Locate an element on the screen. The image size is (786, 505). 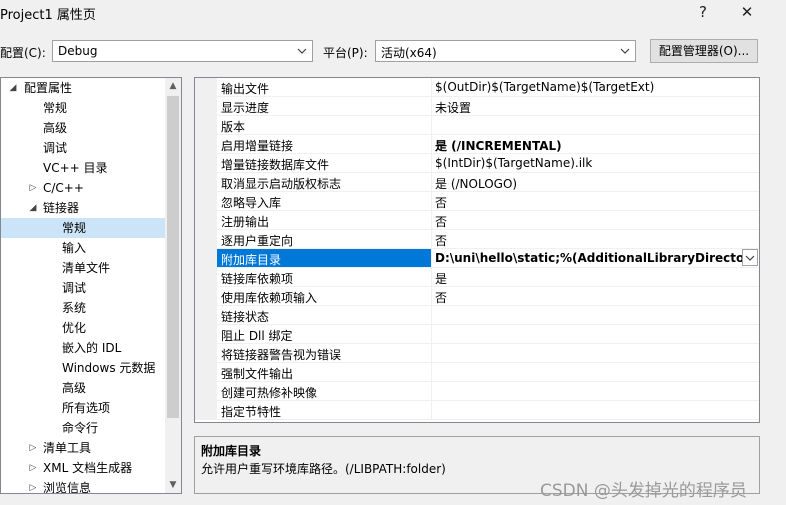
tree-item-label: 输入 is located at coordinates (74, 248).